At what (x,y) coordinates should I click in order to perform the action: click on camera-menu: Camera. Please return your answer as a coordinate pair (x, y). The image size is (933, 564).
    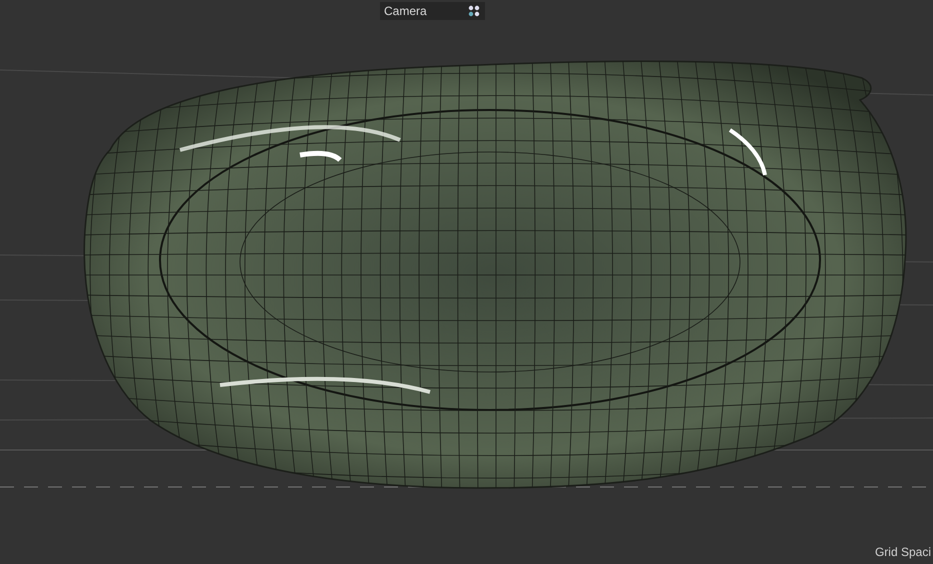
    Looking at the image, I should click on (432, 11).